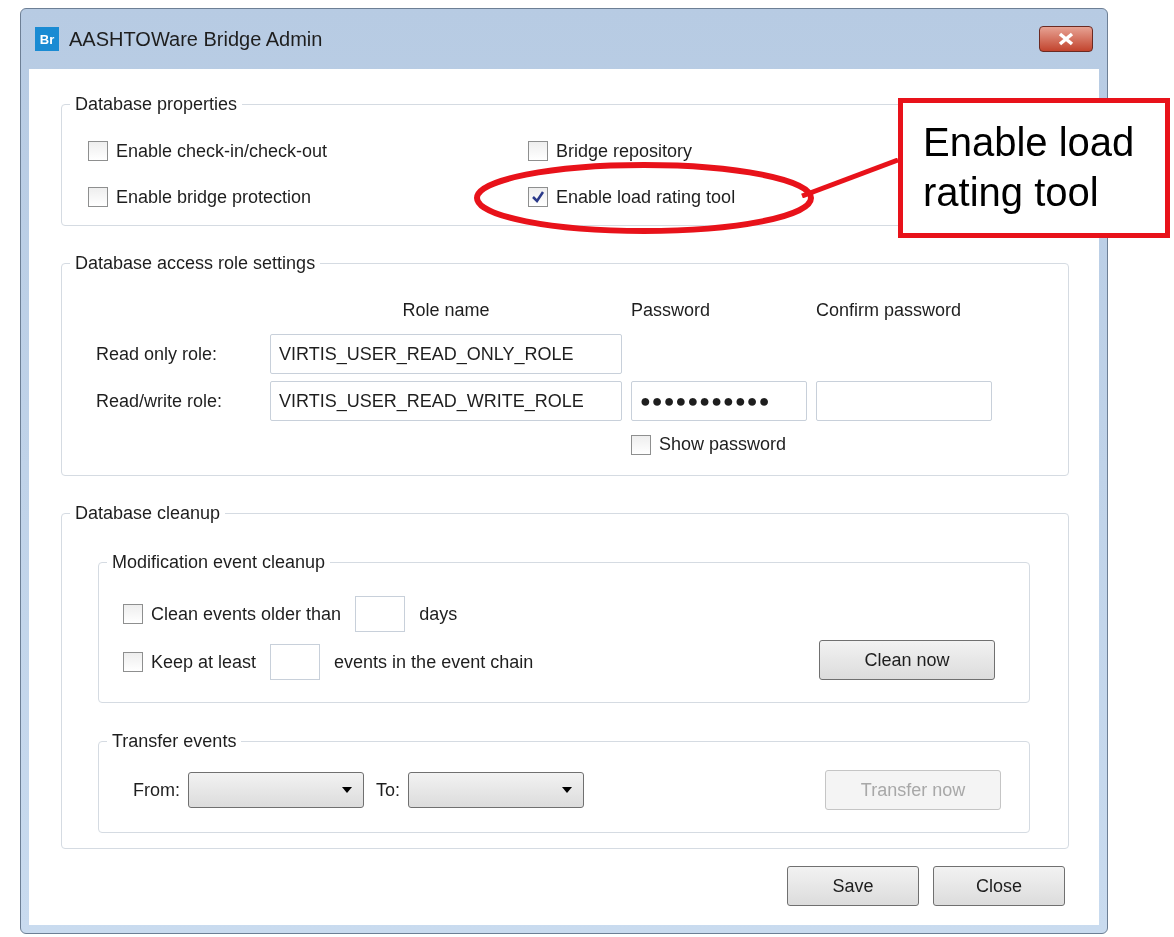 Image resolution: width=1174 pixels, height=937 pixels. I want to click on window-title: AASHTOWare Bridge Admin, so click(196, 39).